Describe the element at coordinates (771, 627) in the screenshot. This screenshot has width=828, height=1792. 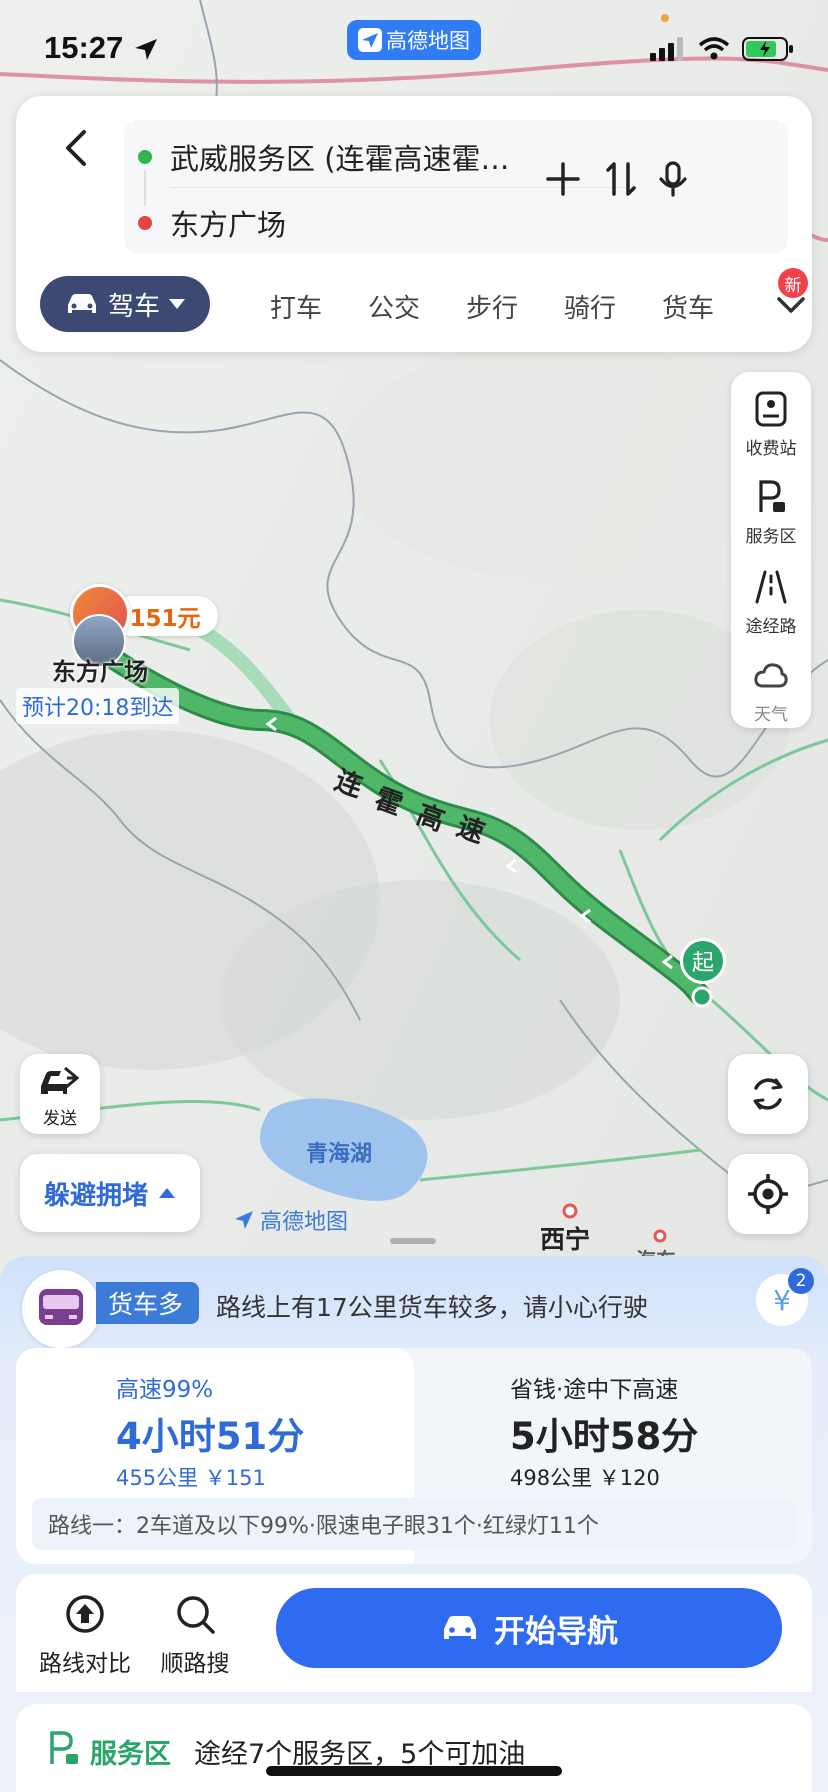
I see `via-road-label: 途经路` at that location.